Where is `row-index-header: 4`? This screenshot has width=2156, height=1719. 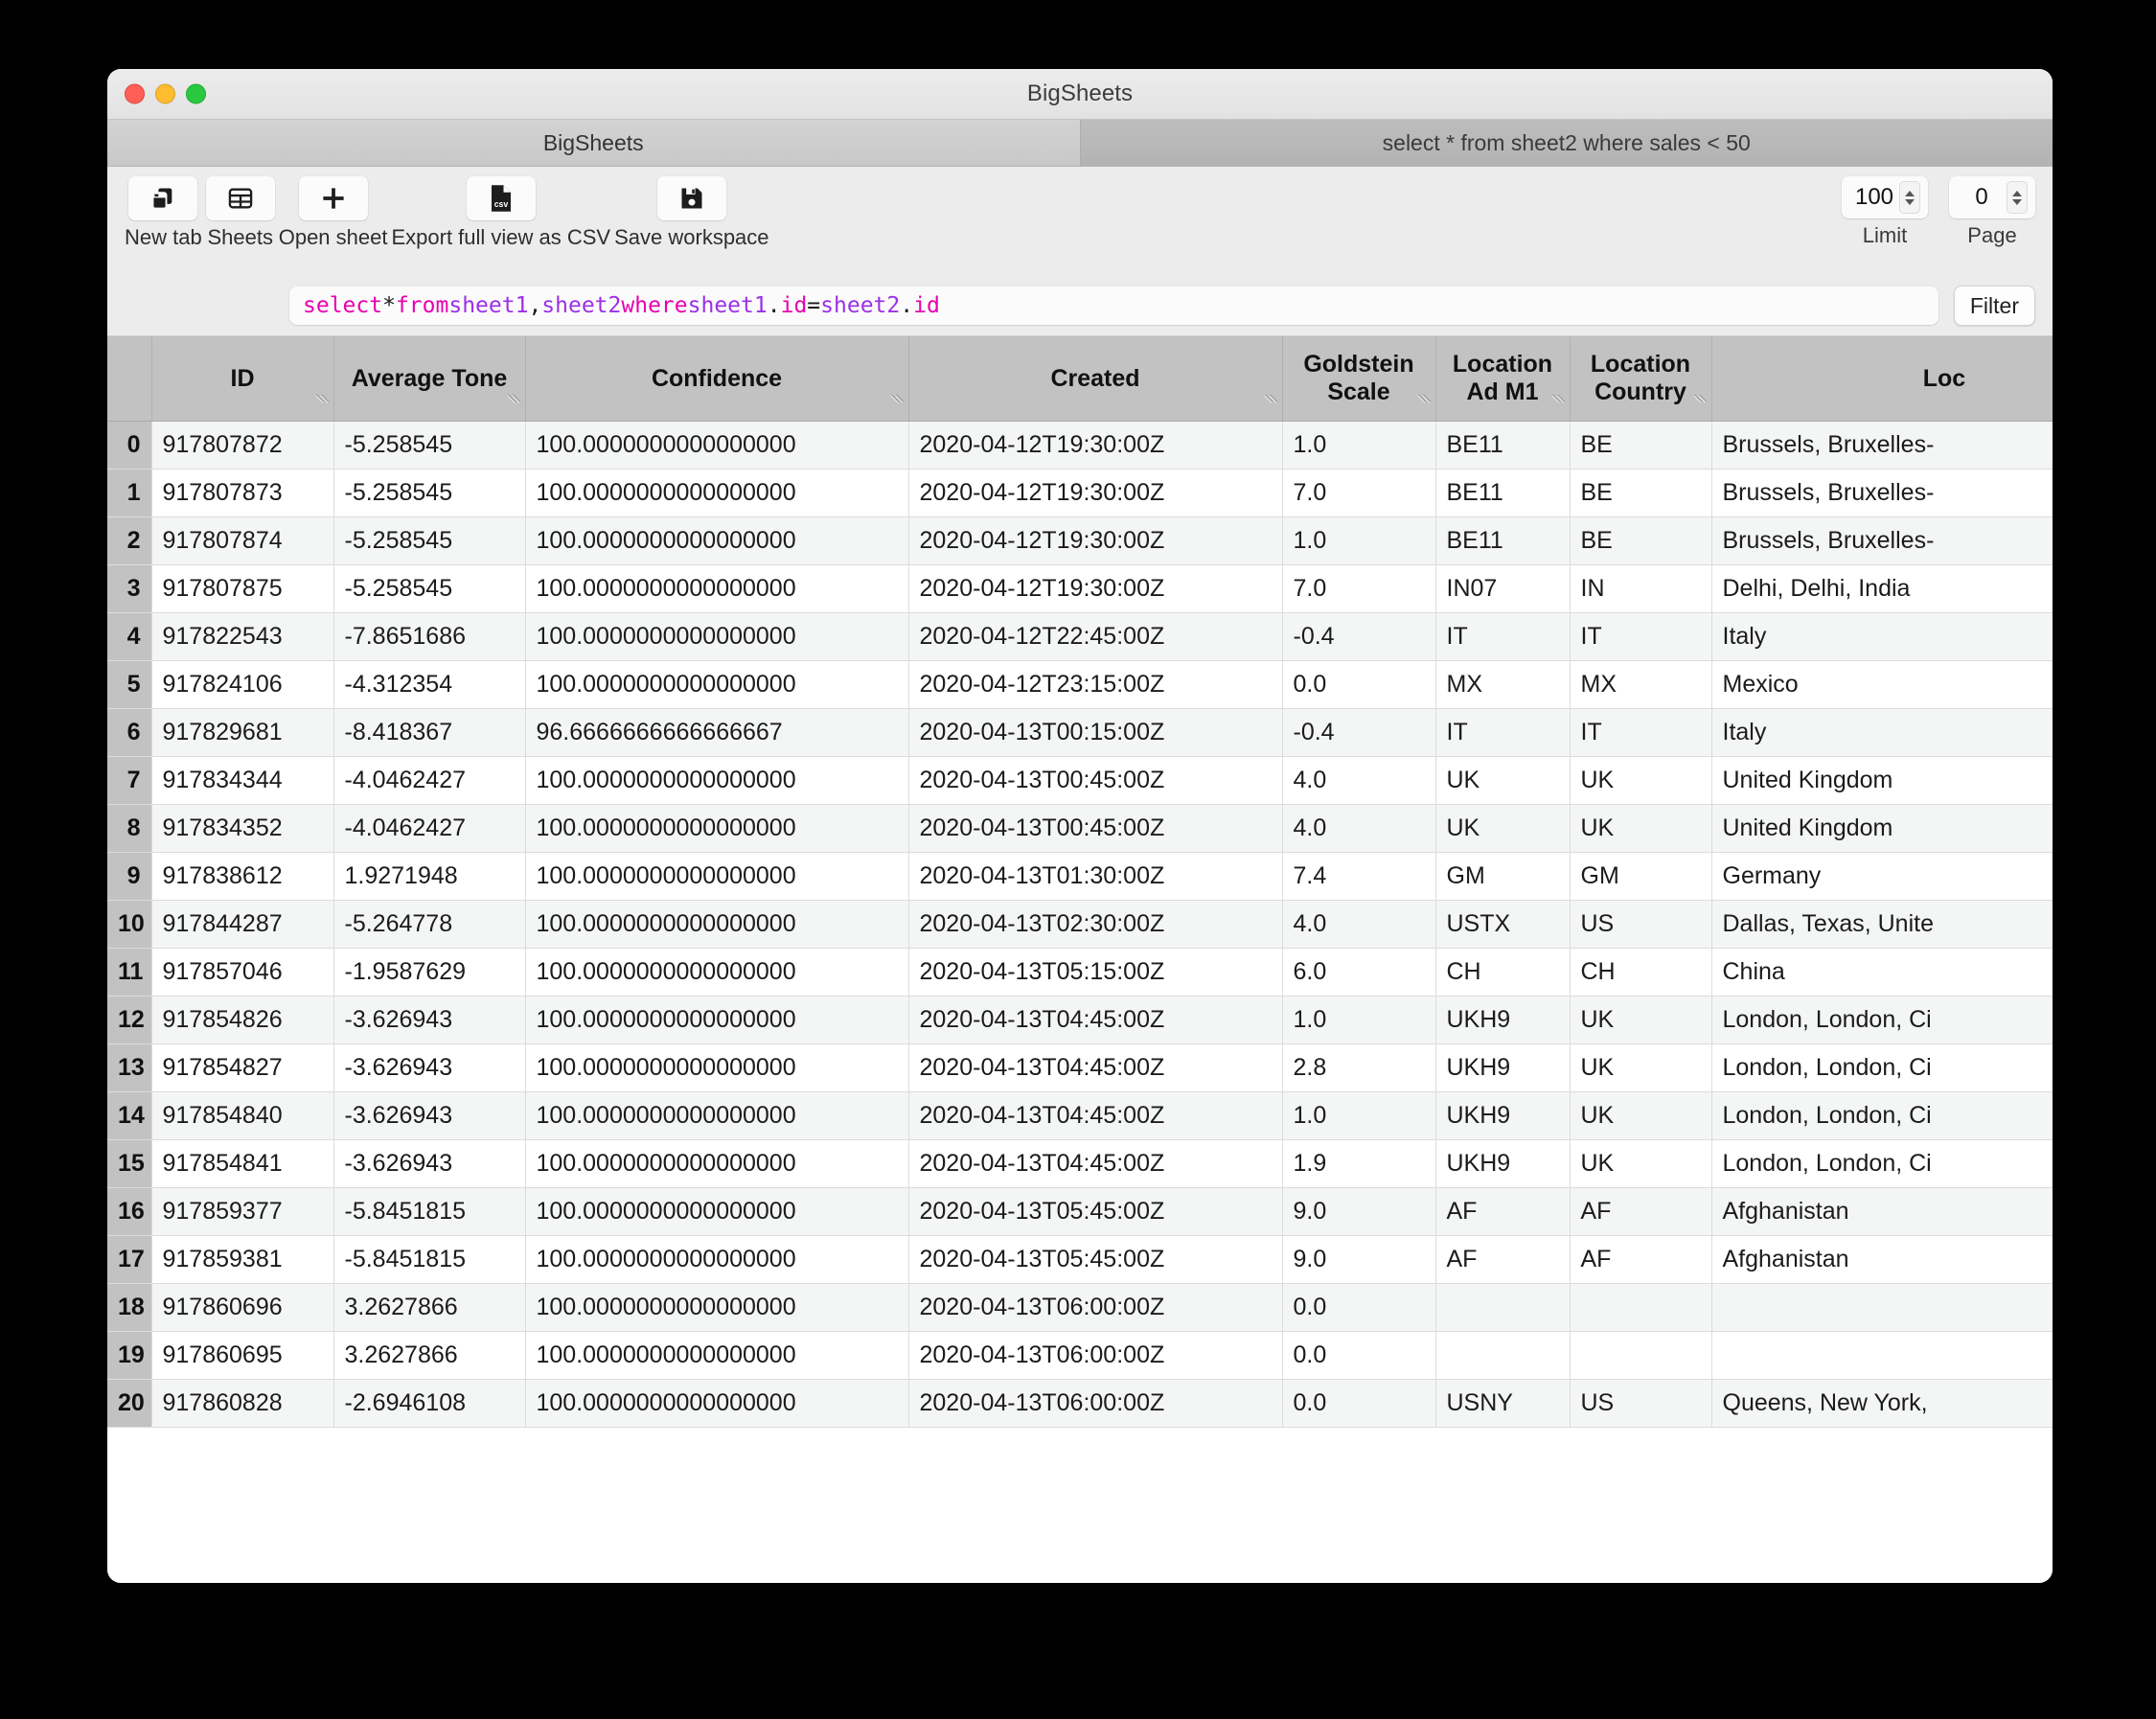 row-index-header: 4 is located at coordinates (129, 636).